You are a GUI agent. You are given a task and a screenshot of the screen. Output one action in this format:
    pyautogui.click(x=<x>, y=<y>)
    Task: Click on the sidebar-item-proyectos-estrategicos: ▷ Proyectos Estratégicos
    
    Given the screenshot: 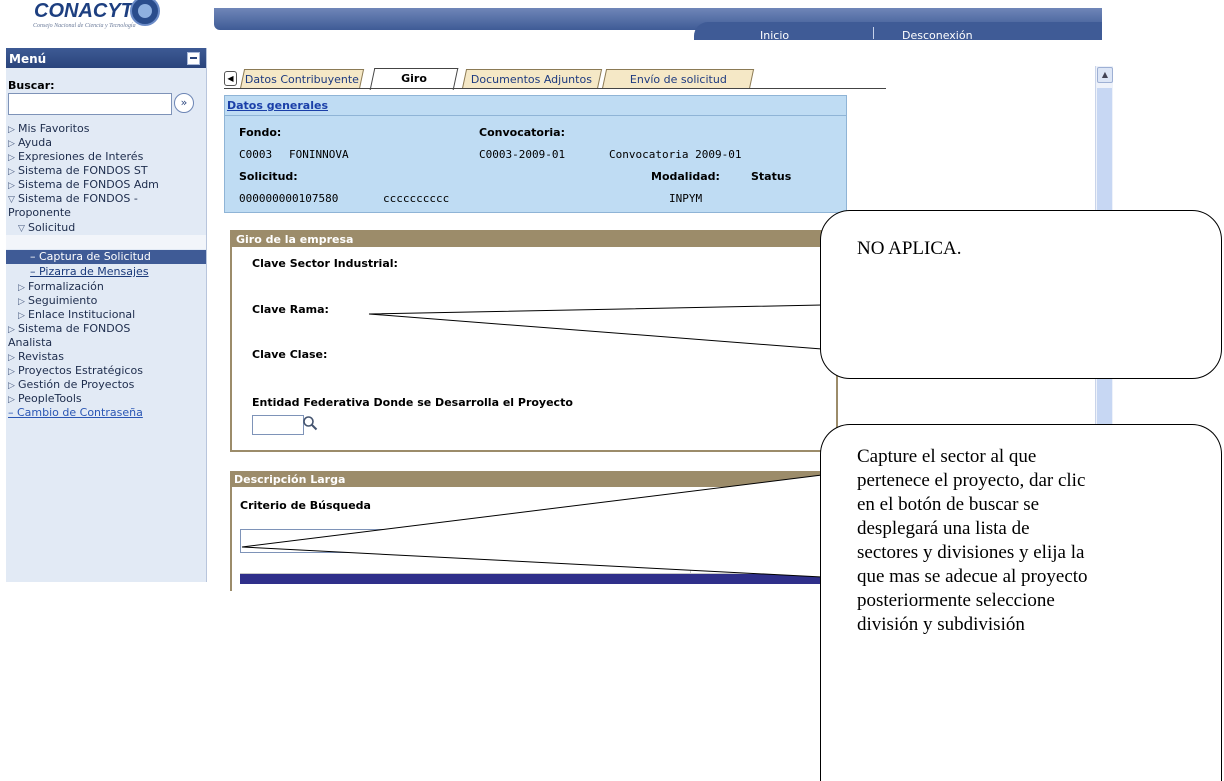 What is the action you would take?
    pyautogui.click(x=75, y=370)
    